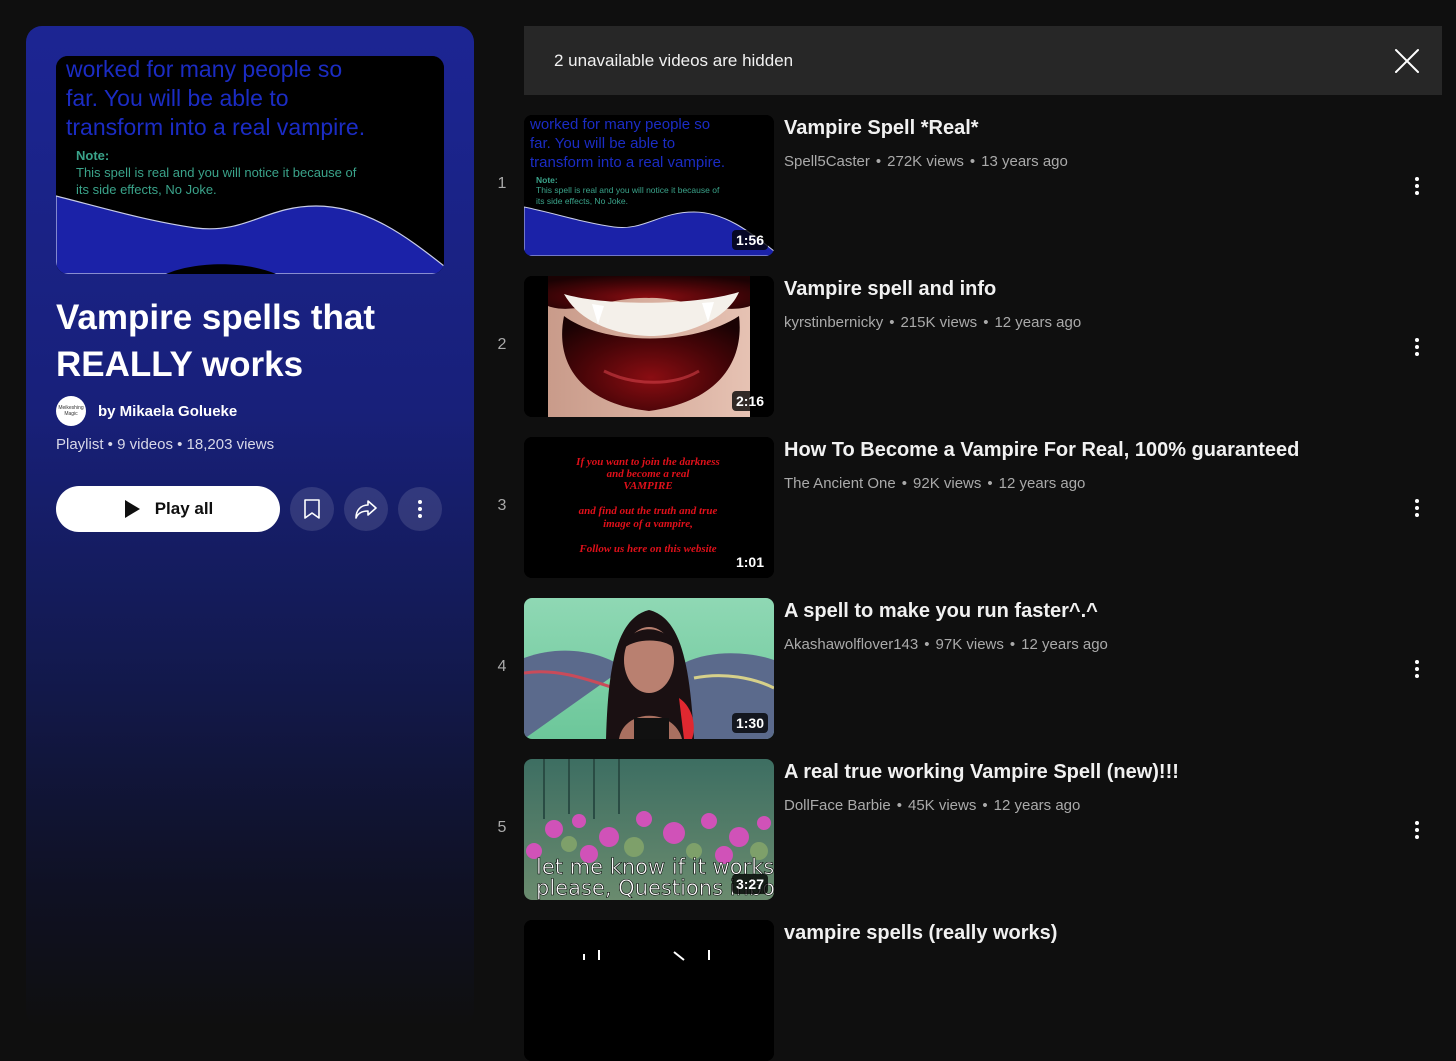 The height and width of the screenshot is (1061, 1456). Describe the element at coordinates (749, 240) in the screenshot. I see `duration-badge: 1:56` at that location.